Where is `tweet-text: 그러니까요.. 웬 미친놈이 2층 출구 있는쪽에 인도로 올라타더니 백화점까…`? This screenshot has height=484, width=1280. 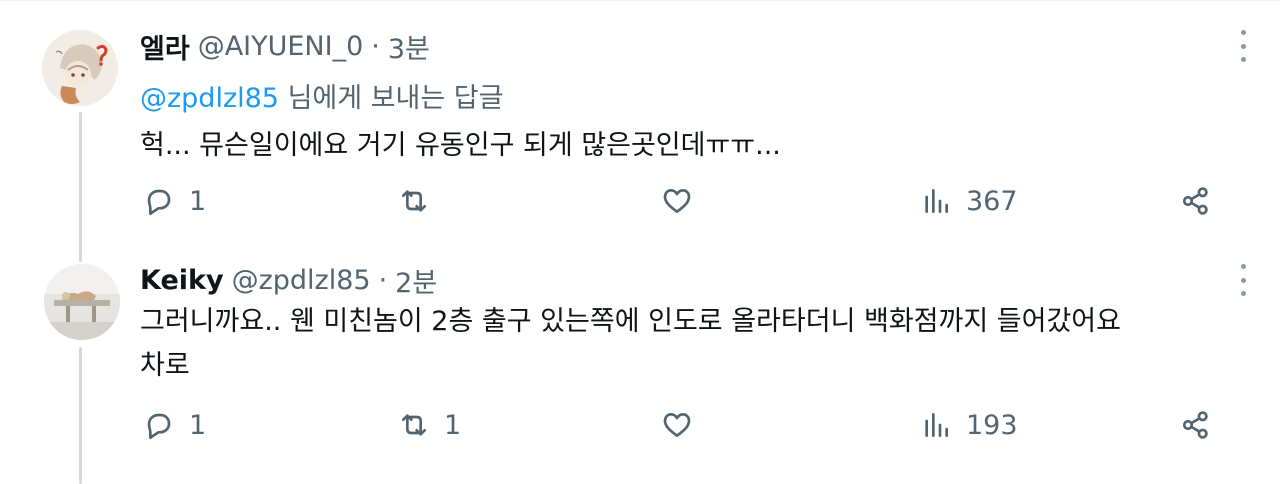
tweet-text: 그러니까요.. 웬 미친놈이 2층 출구 있는쪽에 인도로 올라타더니 백화점까… is located at coordinates (630, 344).